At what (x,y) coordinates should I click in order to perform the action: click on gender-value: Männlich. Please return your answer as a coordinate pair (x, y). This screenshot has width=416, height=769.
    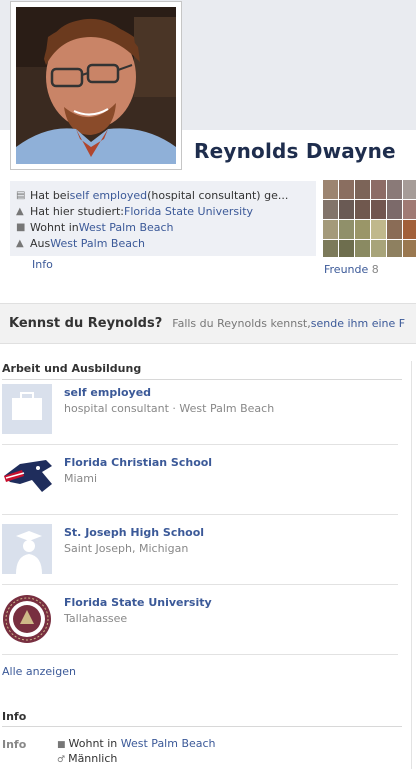
    Looking at the image, I should click on (93, 758).